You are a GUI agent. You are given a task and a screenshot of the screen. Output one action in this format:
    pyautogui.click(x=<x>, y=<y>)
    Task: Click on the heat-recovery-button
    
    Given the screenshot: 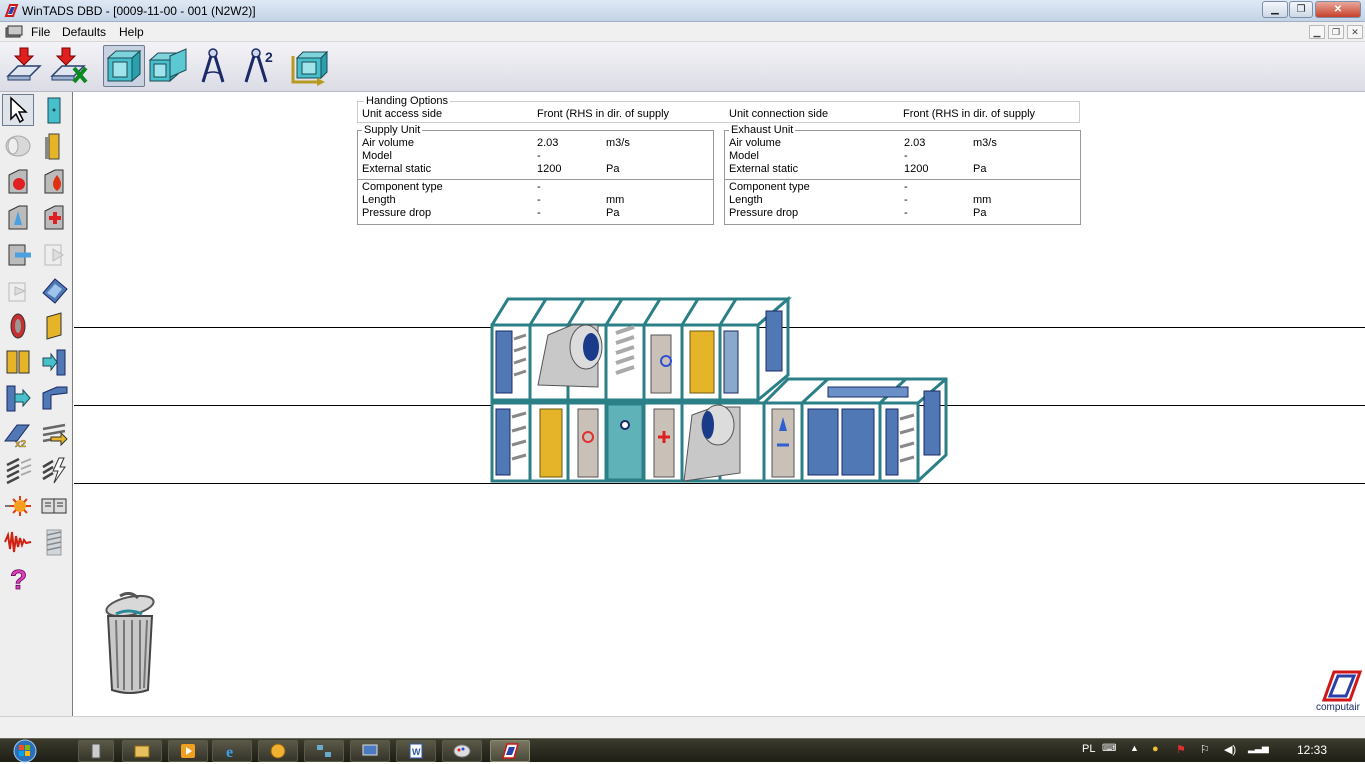 What is the action you would take?
    pyautogui.click(x=54, y=434)
    